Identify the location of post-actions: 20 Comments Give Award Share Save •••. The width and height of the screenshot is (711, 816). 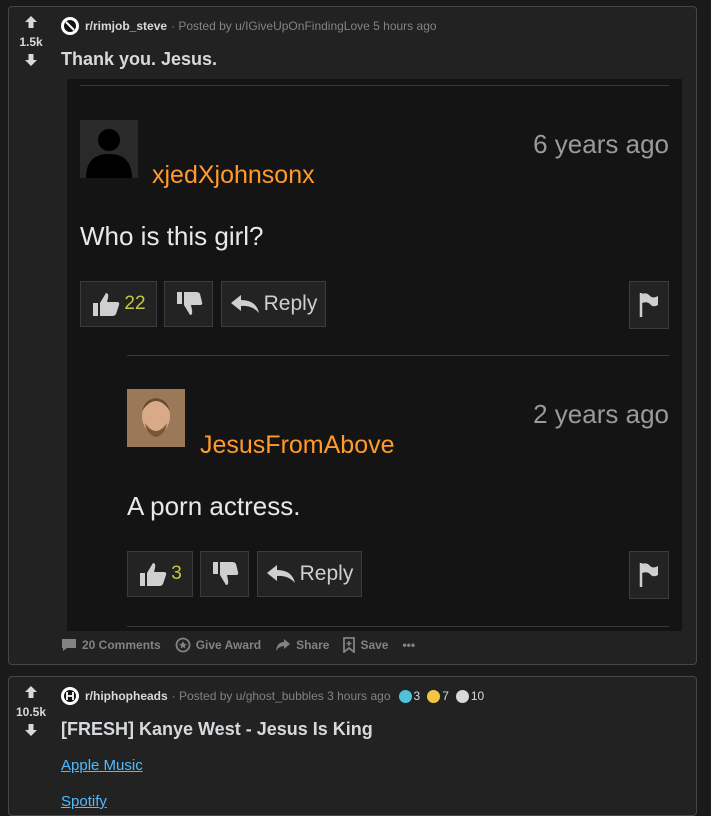
(238, 645).